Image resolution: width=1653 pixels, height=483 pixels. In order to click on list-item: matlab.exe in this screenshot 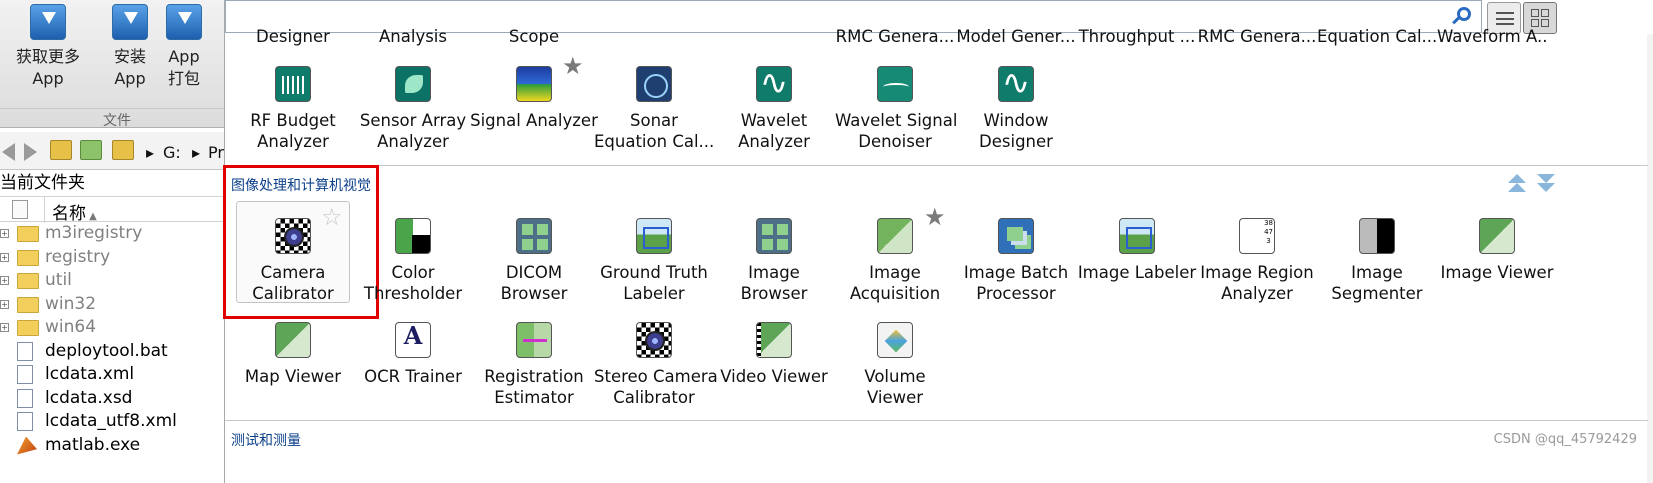, I will do `click(117, 446)`.